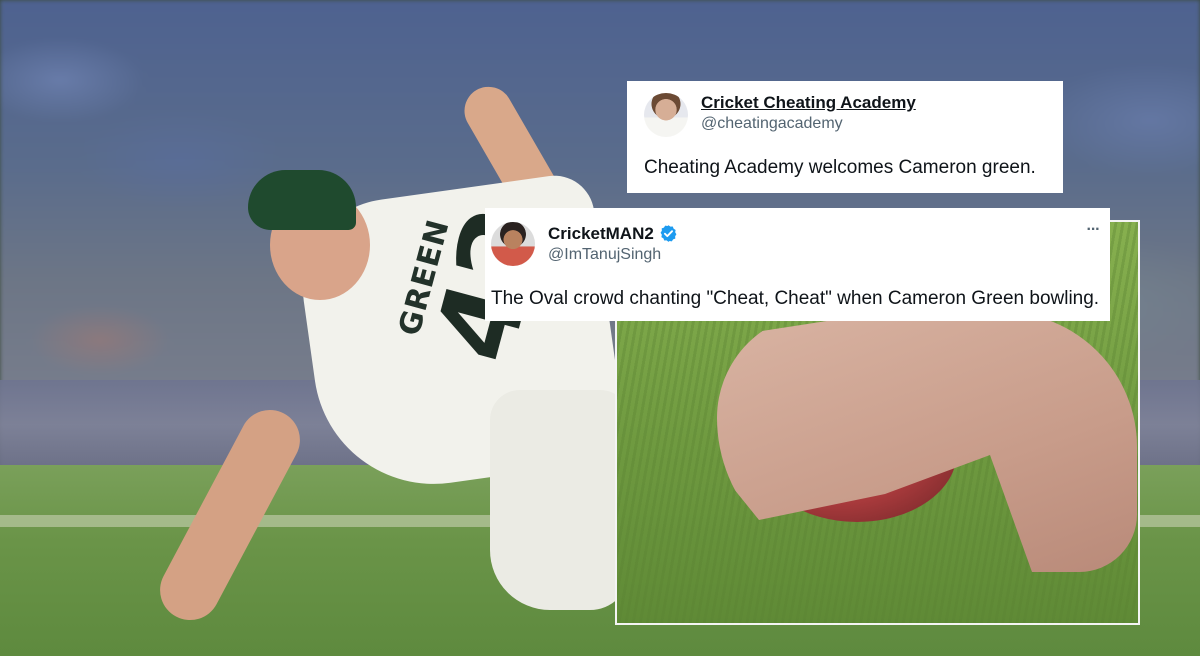 This screenshot has width=1200, height=656. What do you see at coordinates (302, 200) in the screenshot?
I see `baggy-green-cap` at bounding box center [302, 200].